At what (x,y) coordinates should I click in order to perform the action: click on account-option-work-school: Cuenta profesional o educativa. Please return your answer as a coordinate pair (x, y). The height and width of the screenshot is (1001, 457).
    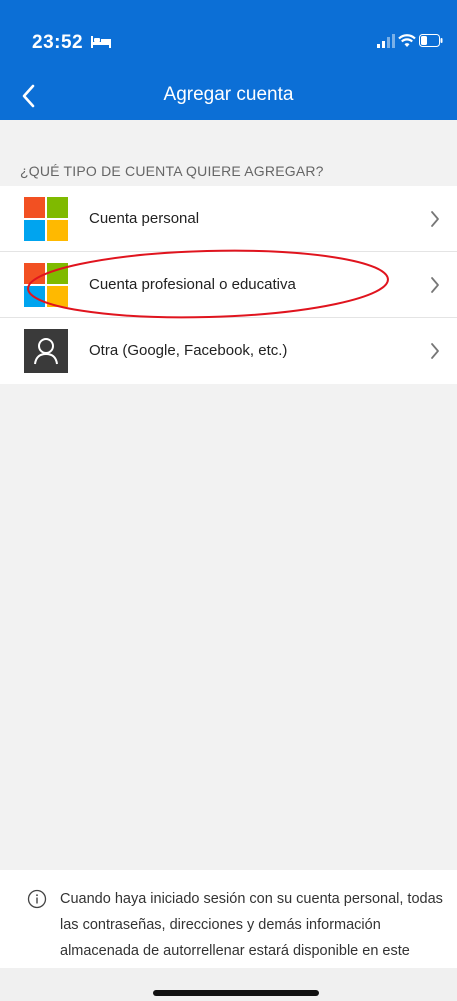
    Looking at the image, I should click on (228, 285).